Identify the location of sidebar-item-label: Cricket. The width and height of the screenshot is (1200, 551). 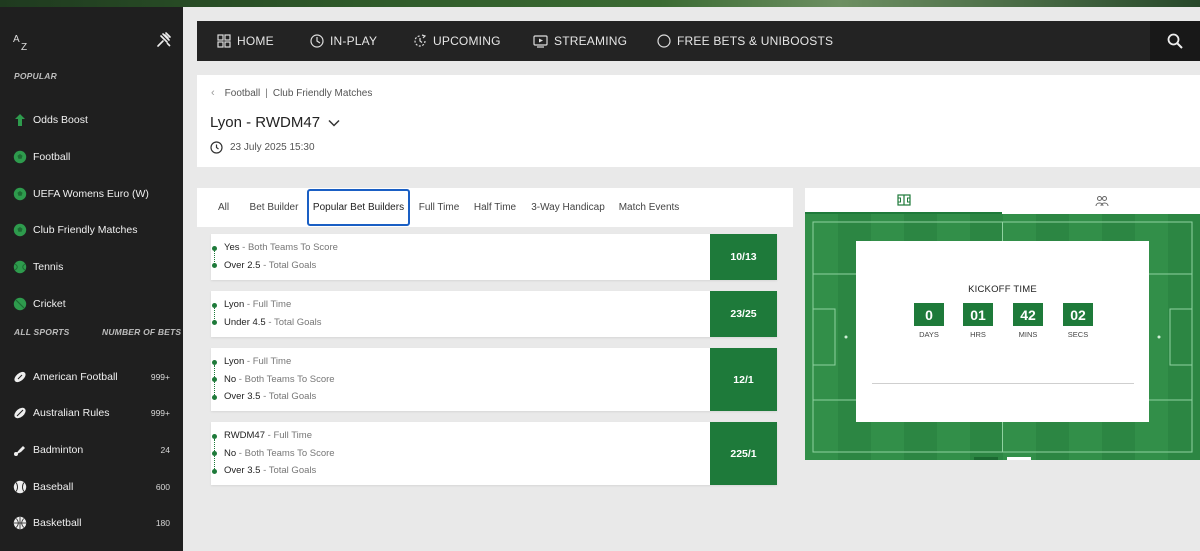
(49, 304).